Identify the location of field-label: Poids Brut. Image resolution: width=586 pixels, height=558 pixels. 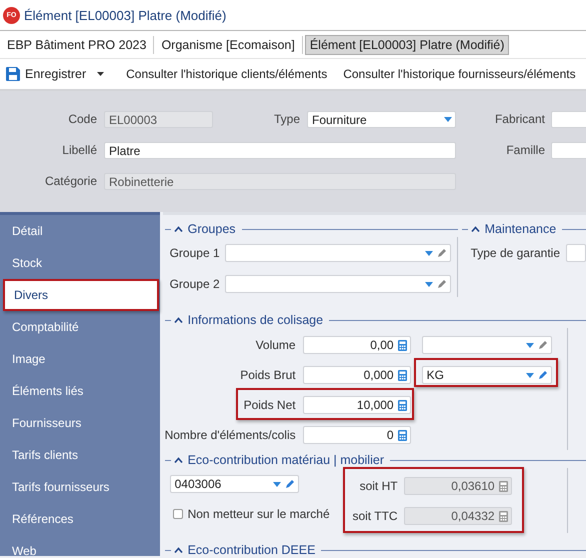
(268, 375).